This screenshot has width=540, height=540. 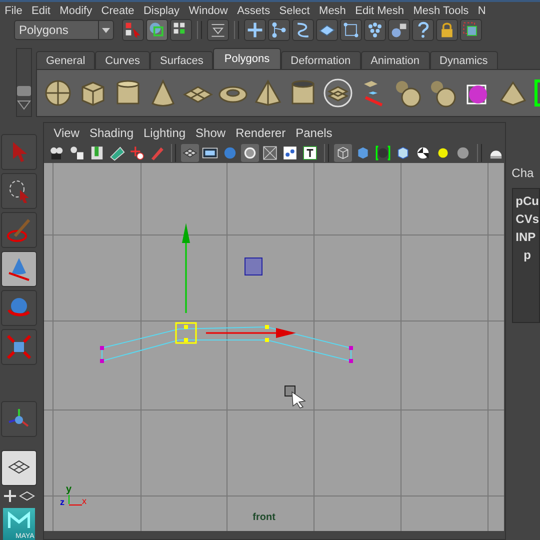 I want to click on crosshair-icon, so click(x=136, y=152).